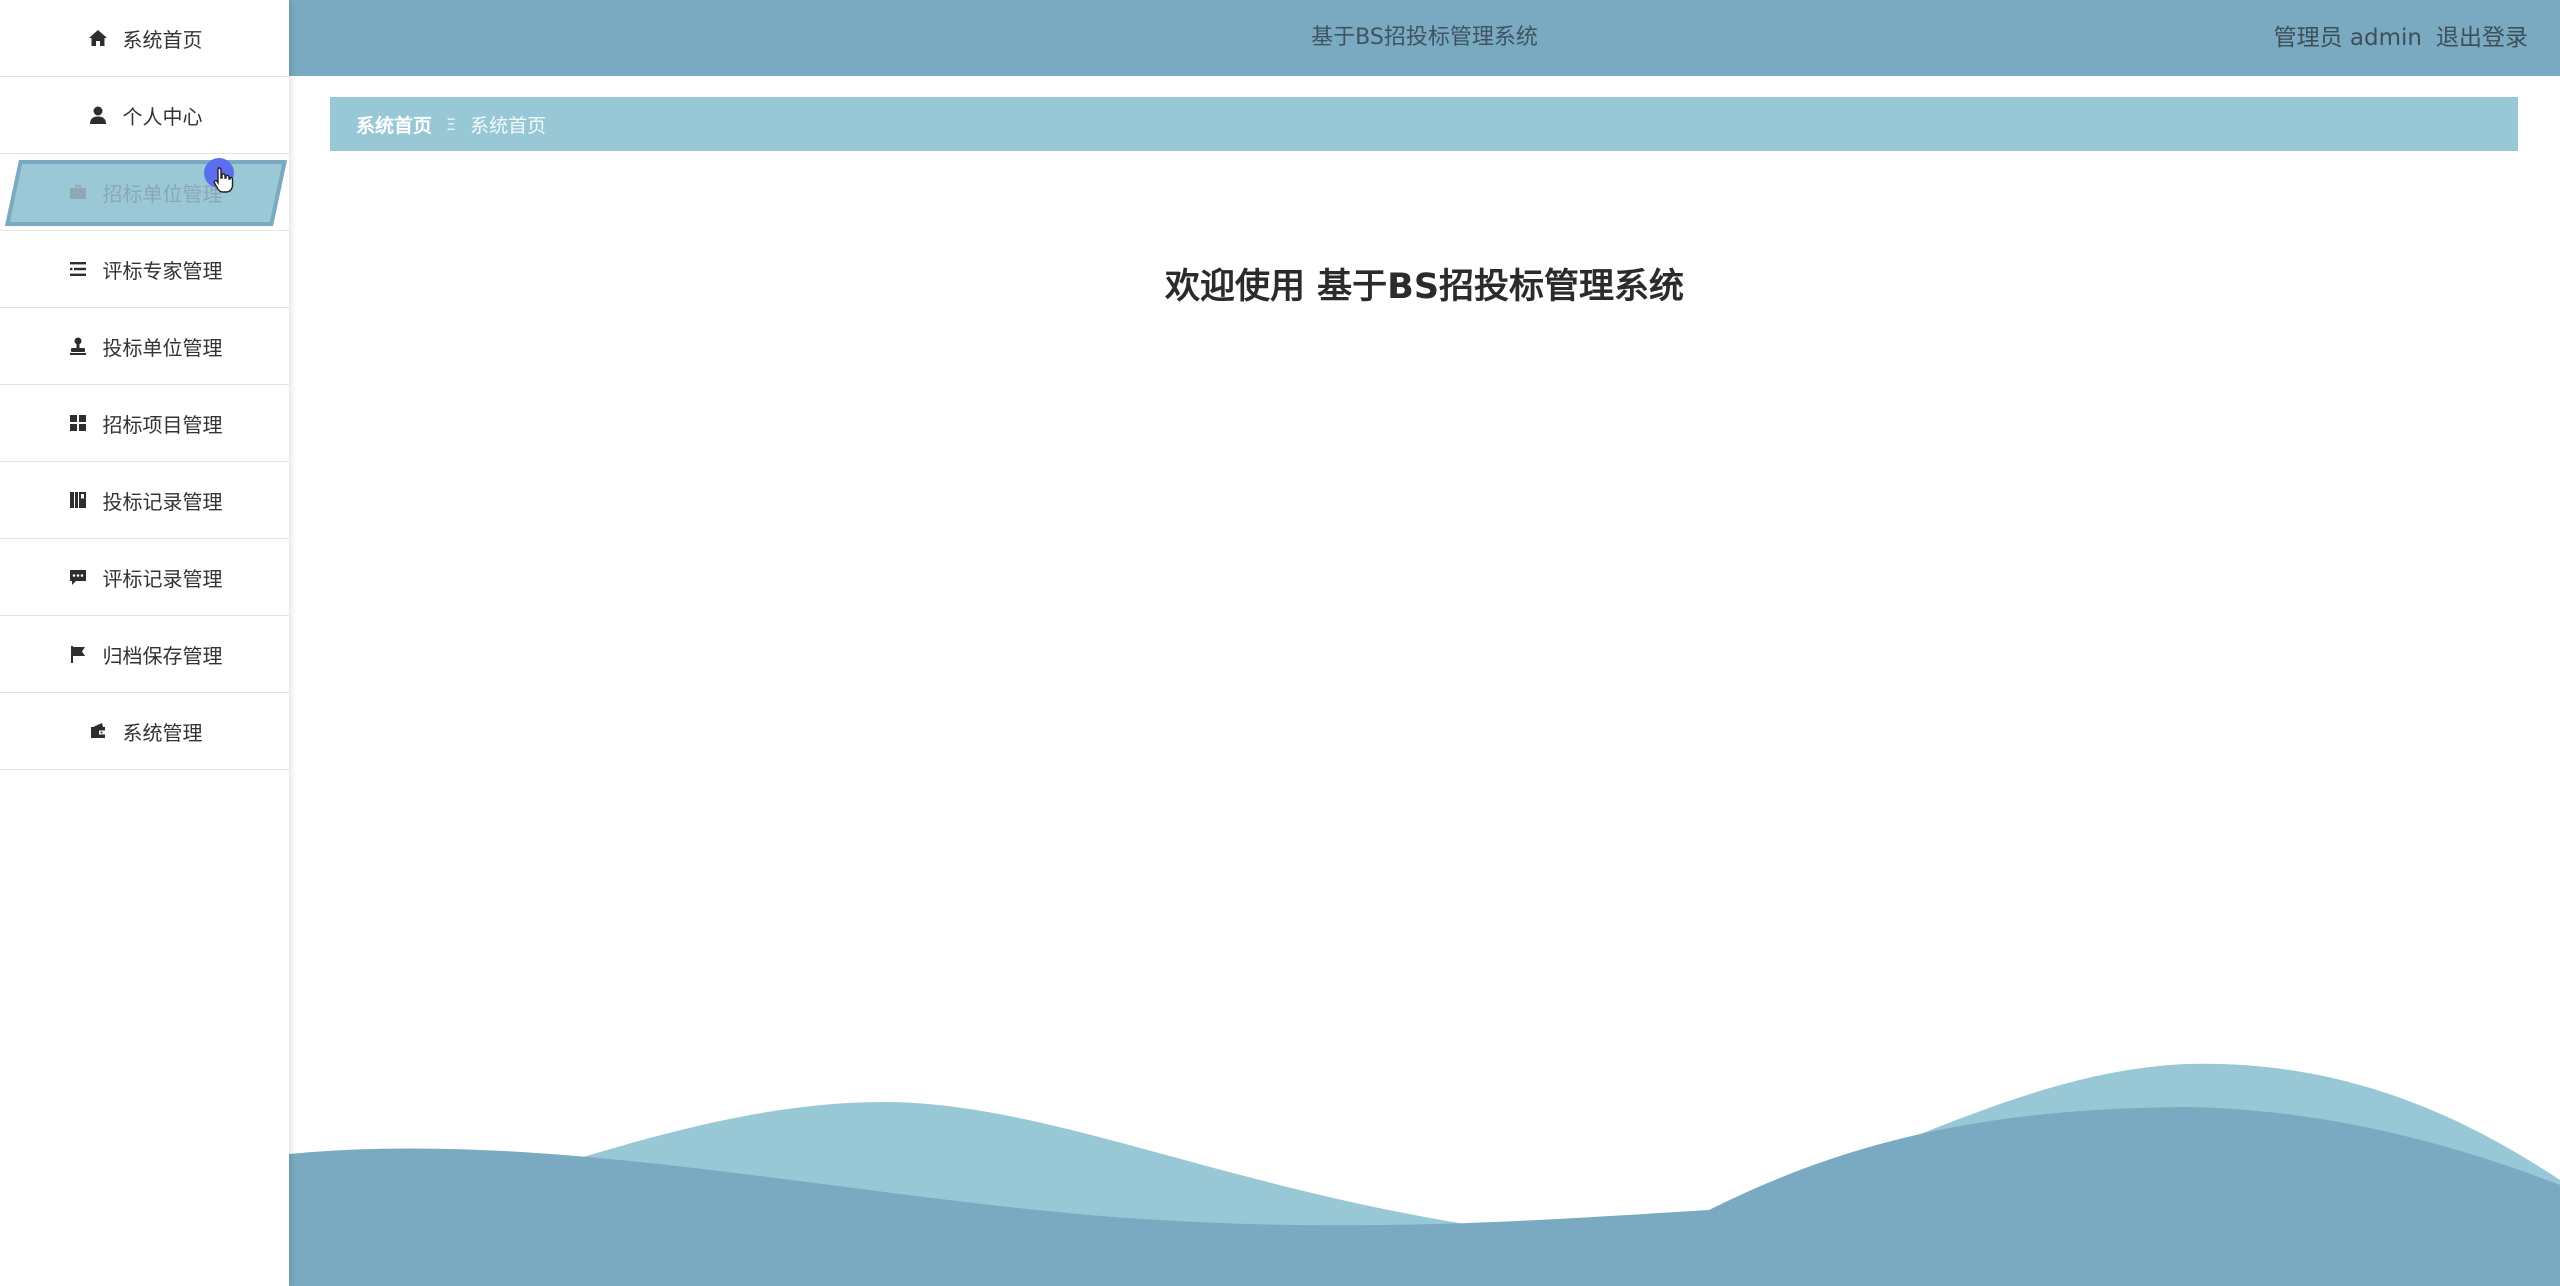  What do you see at coordinates (2482, 35) in the screenshot?
I see `logout-link: 退出登录` at bounding box center [2482, 35].